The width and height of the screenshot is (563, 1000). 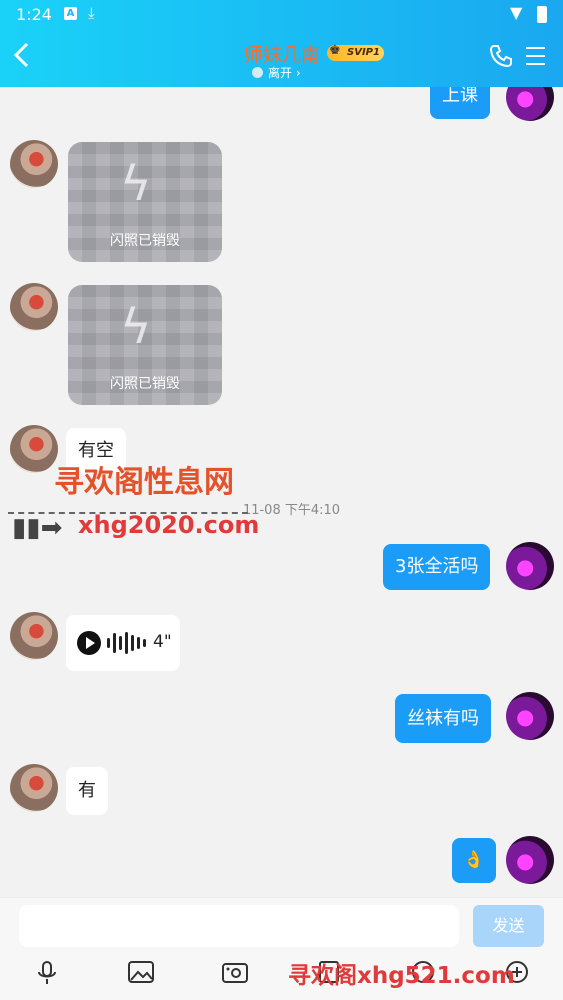 I want to click on phone-icon, so click(x=501, y=59).